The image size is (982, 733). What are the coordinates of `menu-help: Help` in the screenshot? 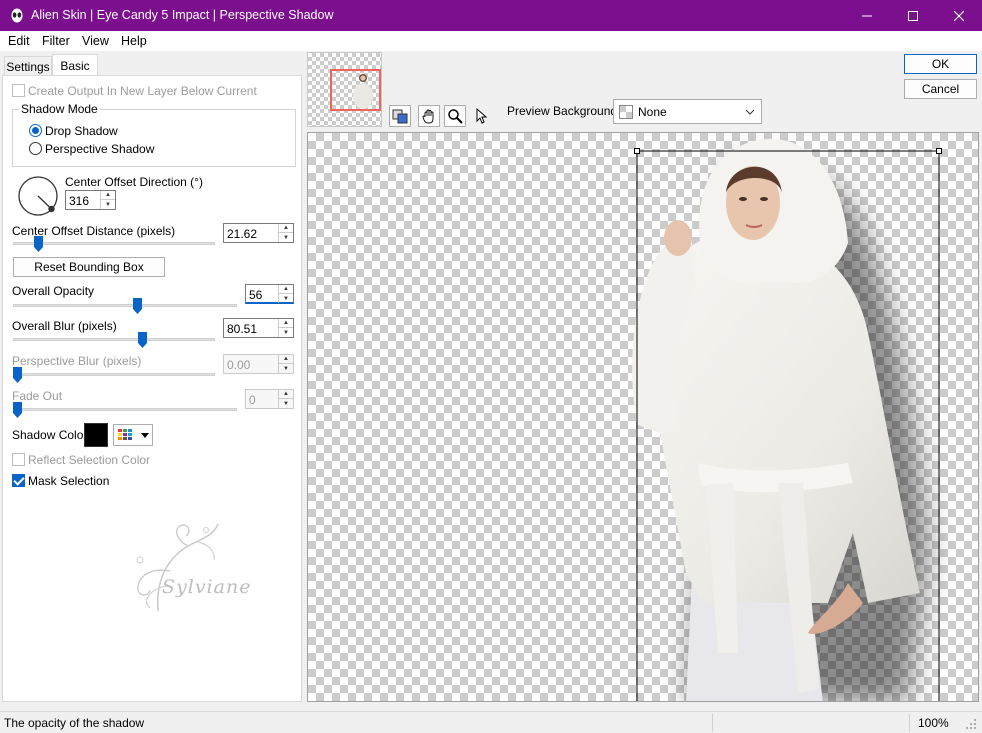 It's located at (134, 41).